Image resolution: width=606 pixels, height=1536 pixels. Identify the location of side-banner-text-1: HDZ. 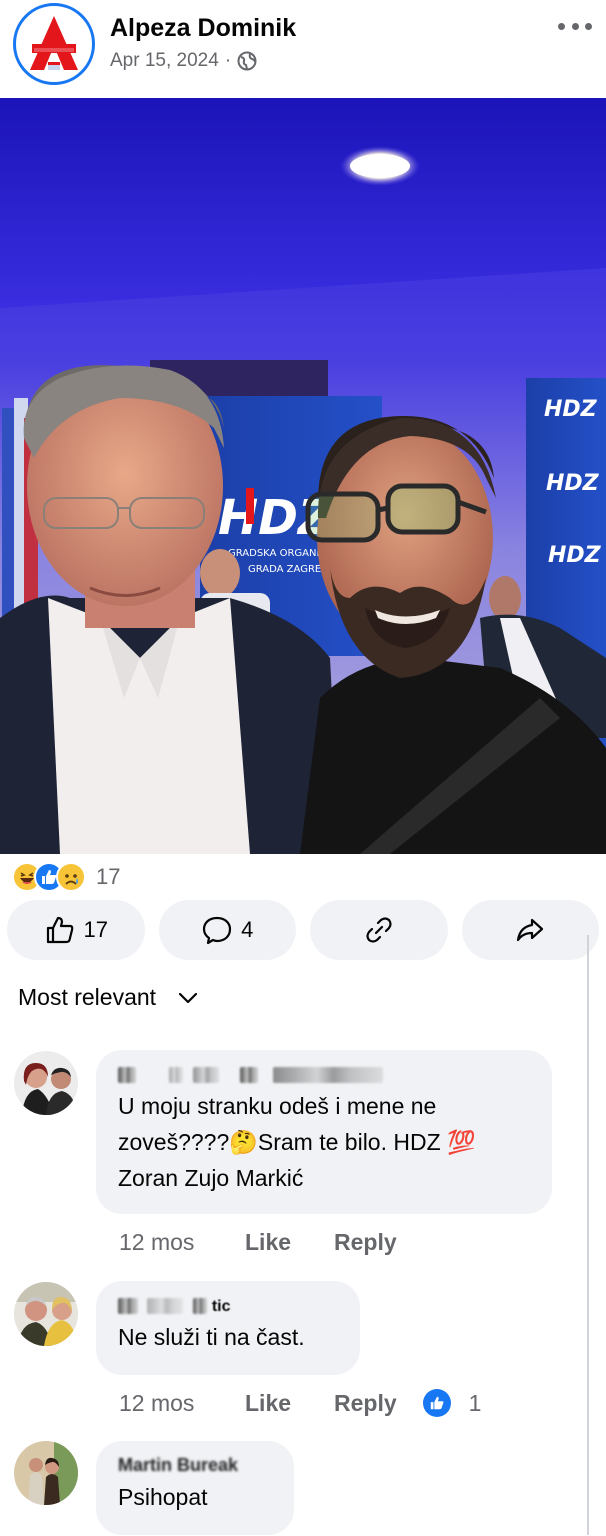
(571, 409).